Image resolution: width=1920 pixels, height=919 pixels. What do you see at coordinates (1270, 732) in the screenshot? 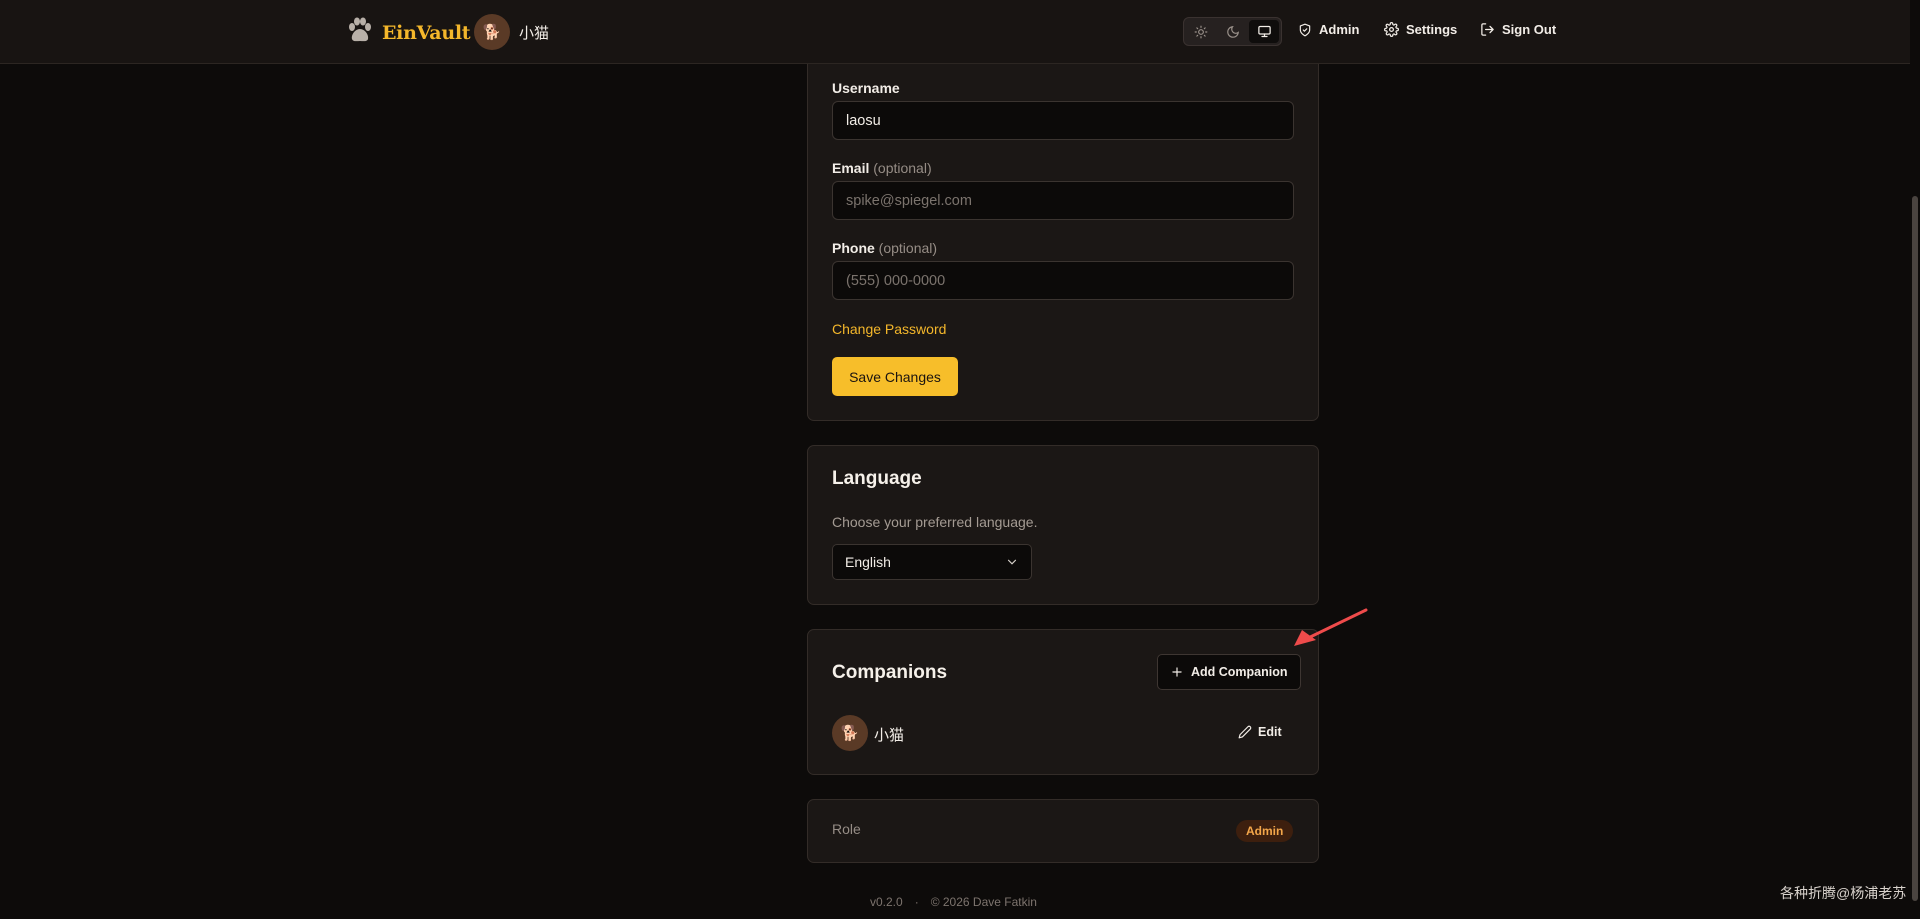
I see `edit-label: Edit` at bounding box center [1270, 732].